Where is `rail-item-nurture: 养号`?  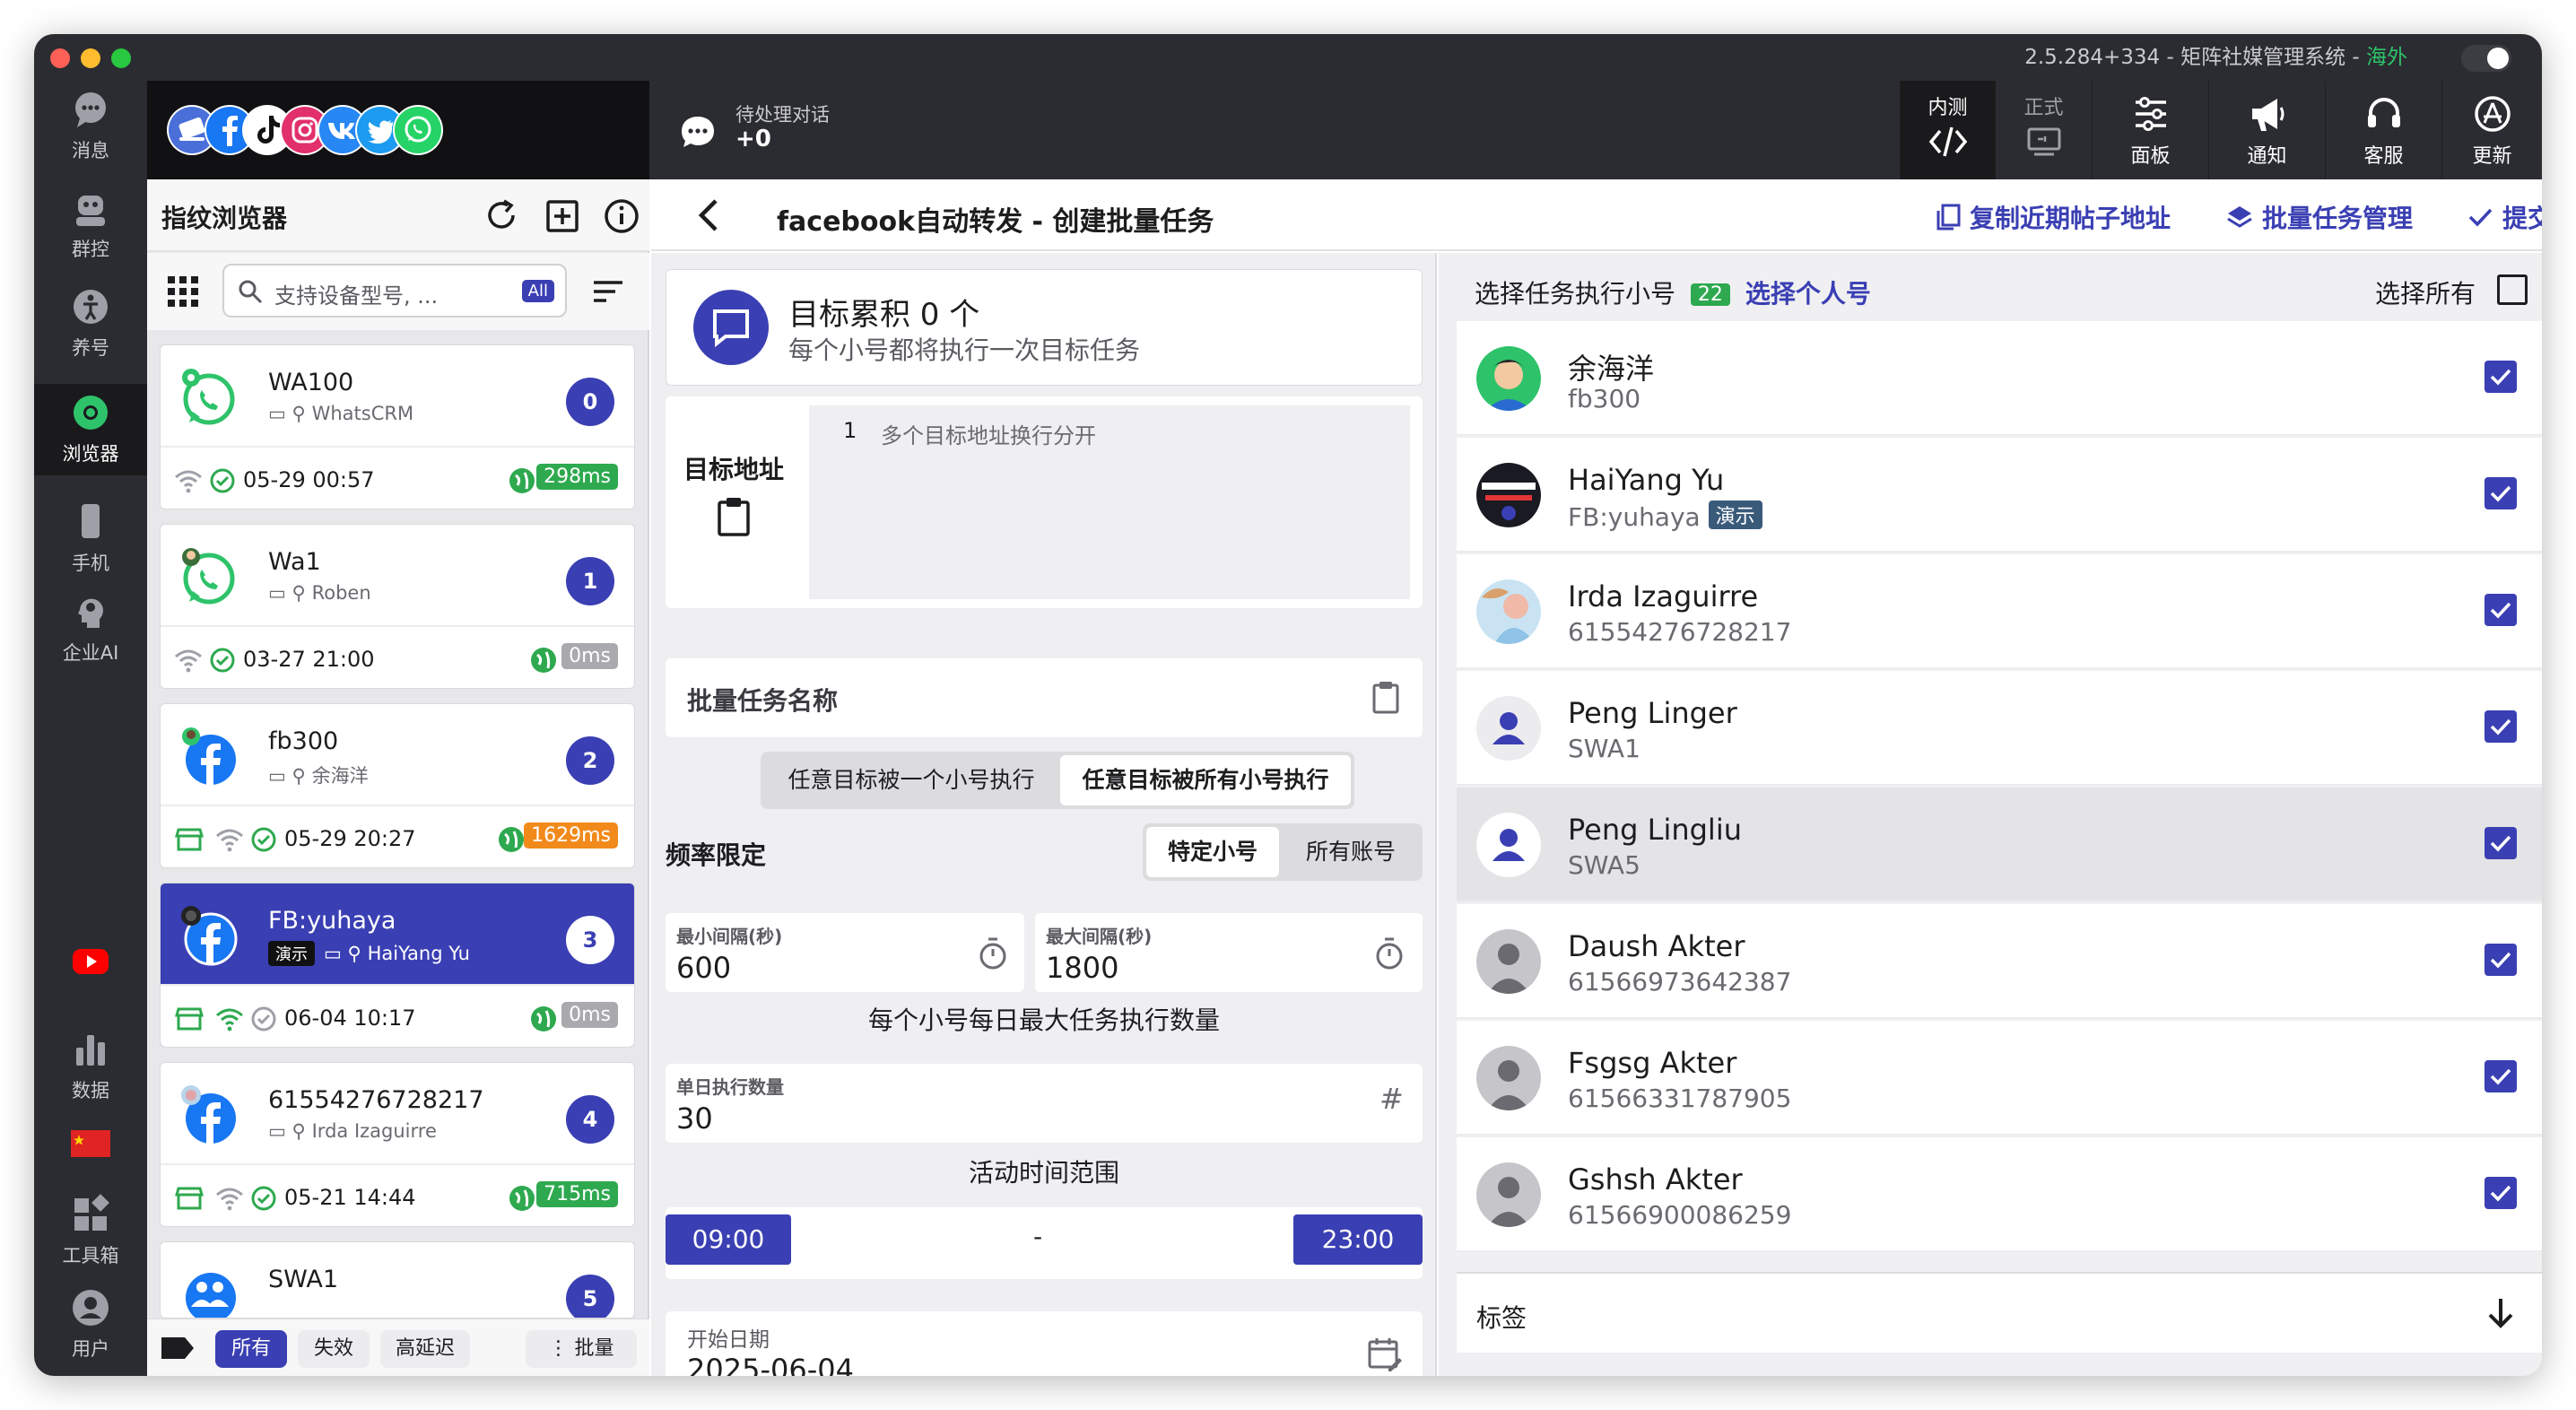
rail-item-nurture: 养号 is located at coordinates (90, 323).